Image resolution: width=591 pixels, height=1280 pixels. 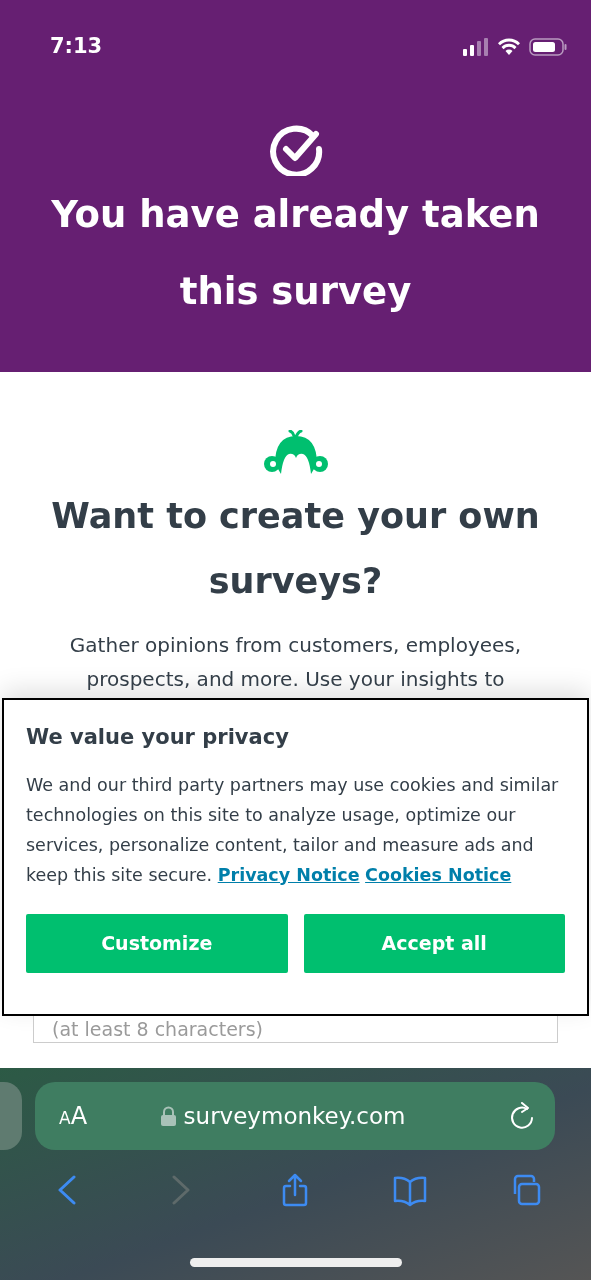 What do you see at coordinates (293, 830) in the screenshot?
I see `banner-text: We and our third party partners may use cookies and similar technologies on this site to analyze usage, optimize our services, personalize content, tailor and measure ads and keep this site secure. Privacy Notice Cookies Notice` at bounding box center [293, 830].